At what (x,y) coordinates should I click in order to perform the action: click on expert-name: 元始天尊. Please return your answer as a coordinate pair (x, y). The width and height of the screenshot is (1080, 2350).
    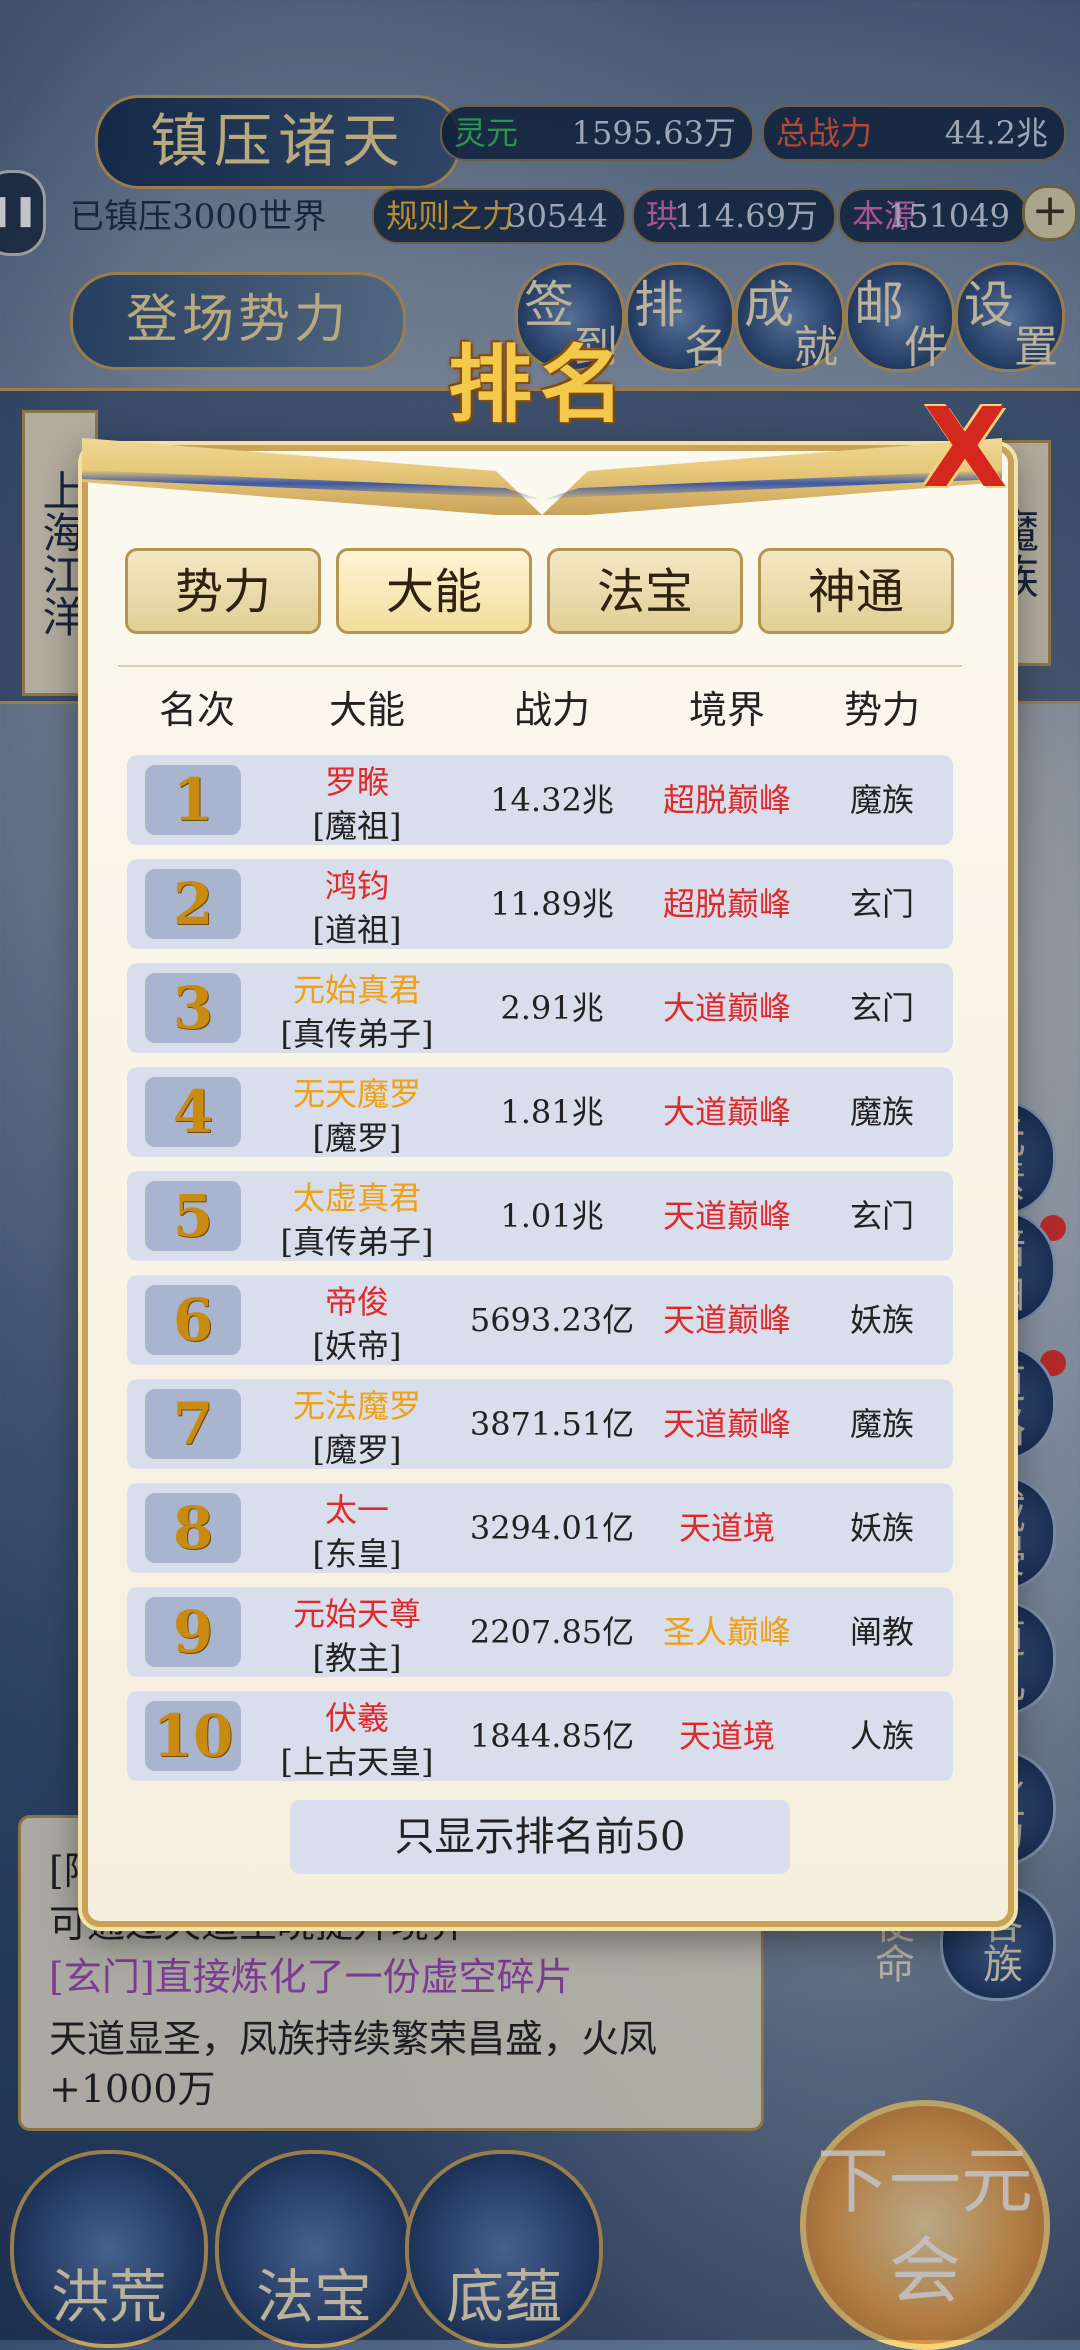
    Looking at the image, I should click on (356, 1614).